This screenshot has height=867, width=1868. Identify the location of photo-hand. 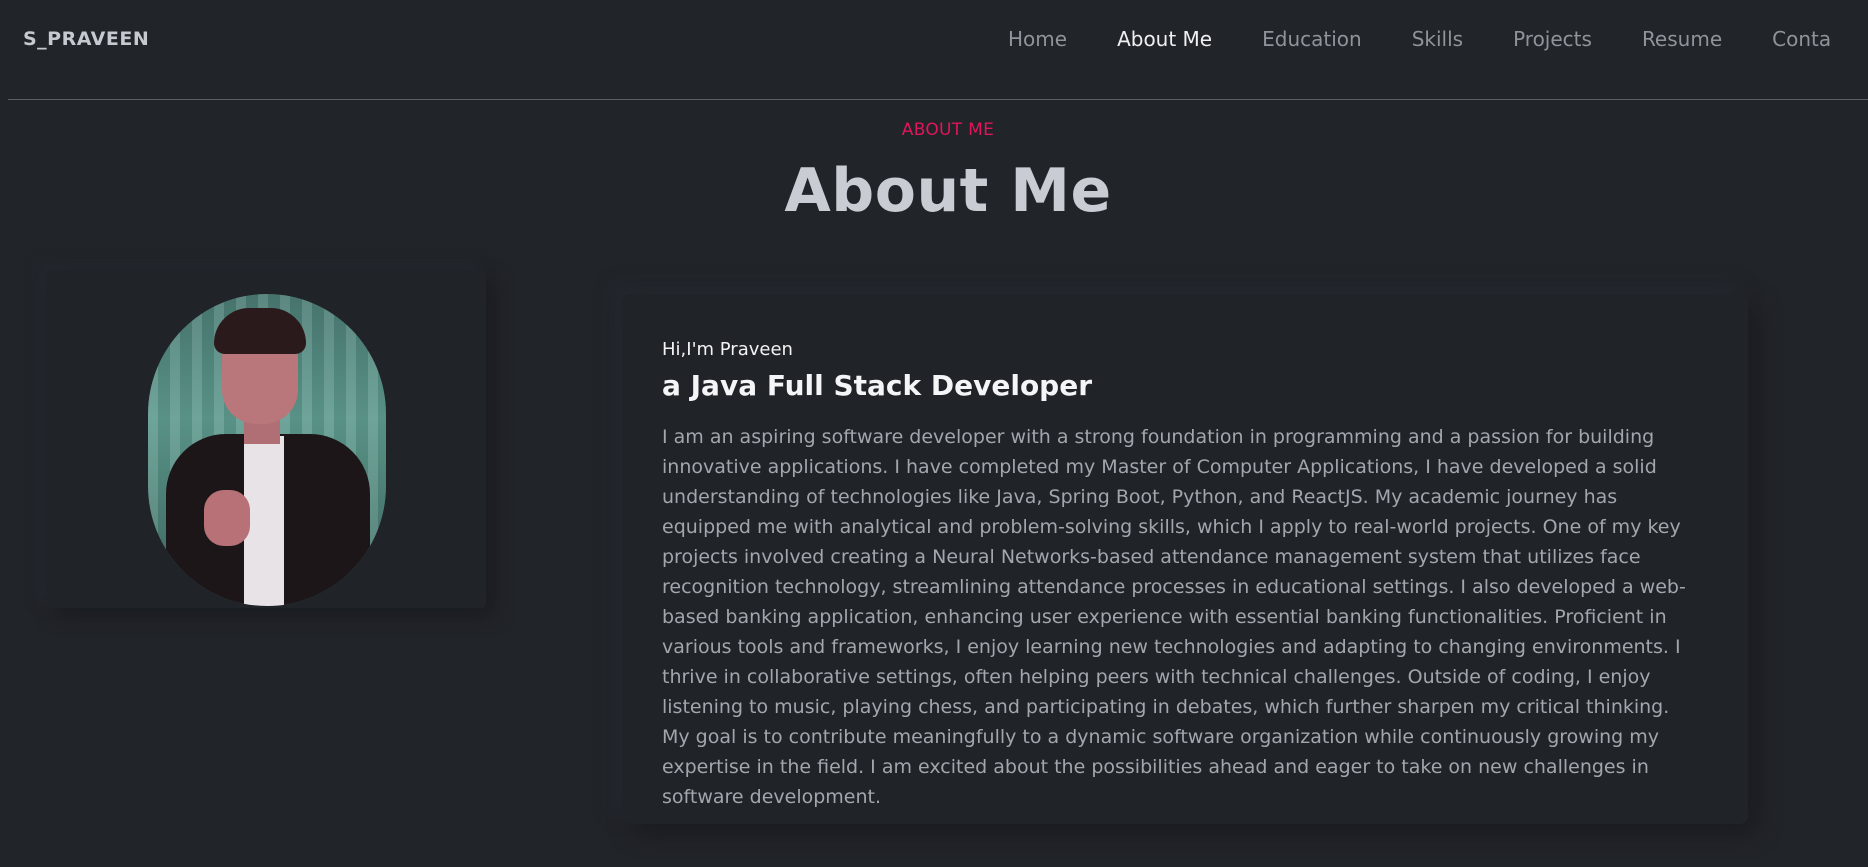
(227, 518).